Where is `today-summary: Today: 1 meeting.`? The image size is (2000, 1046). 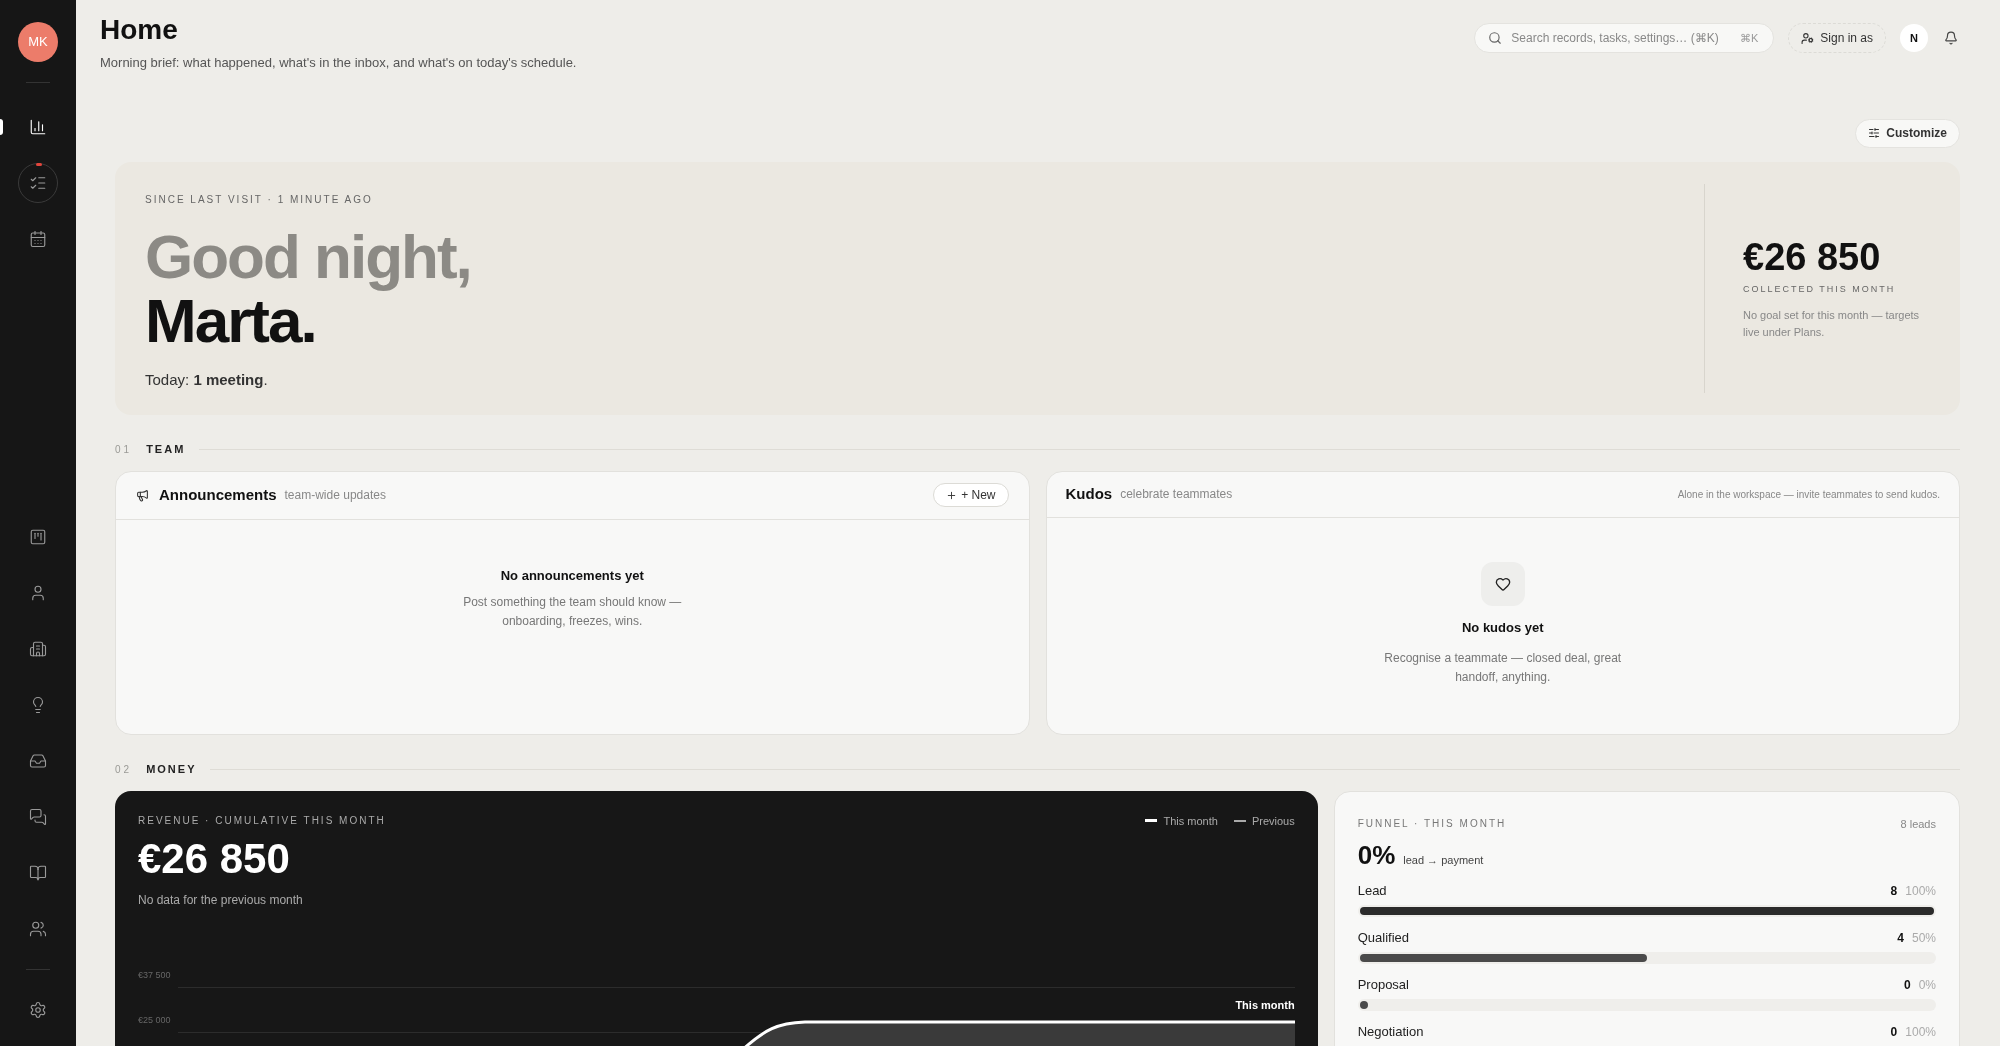 today-summary: Today: 1 meeting. is located at coordinates (207, 379).